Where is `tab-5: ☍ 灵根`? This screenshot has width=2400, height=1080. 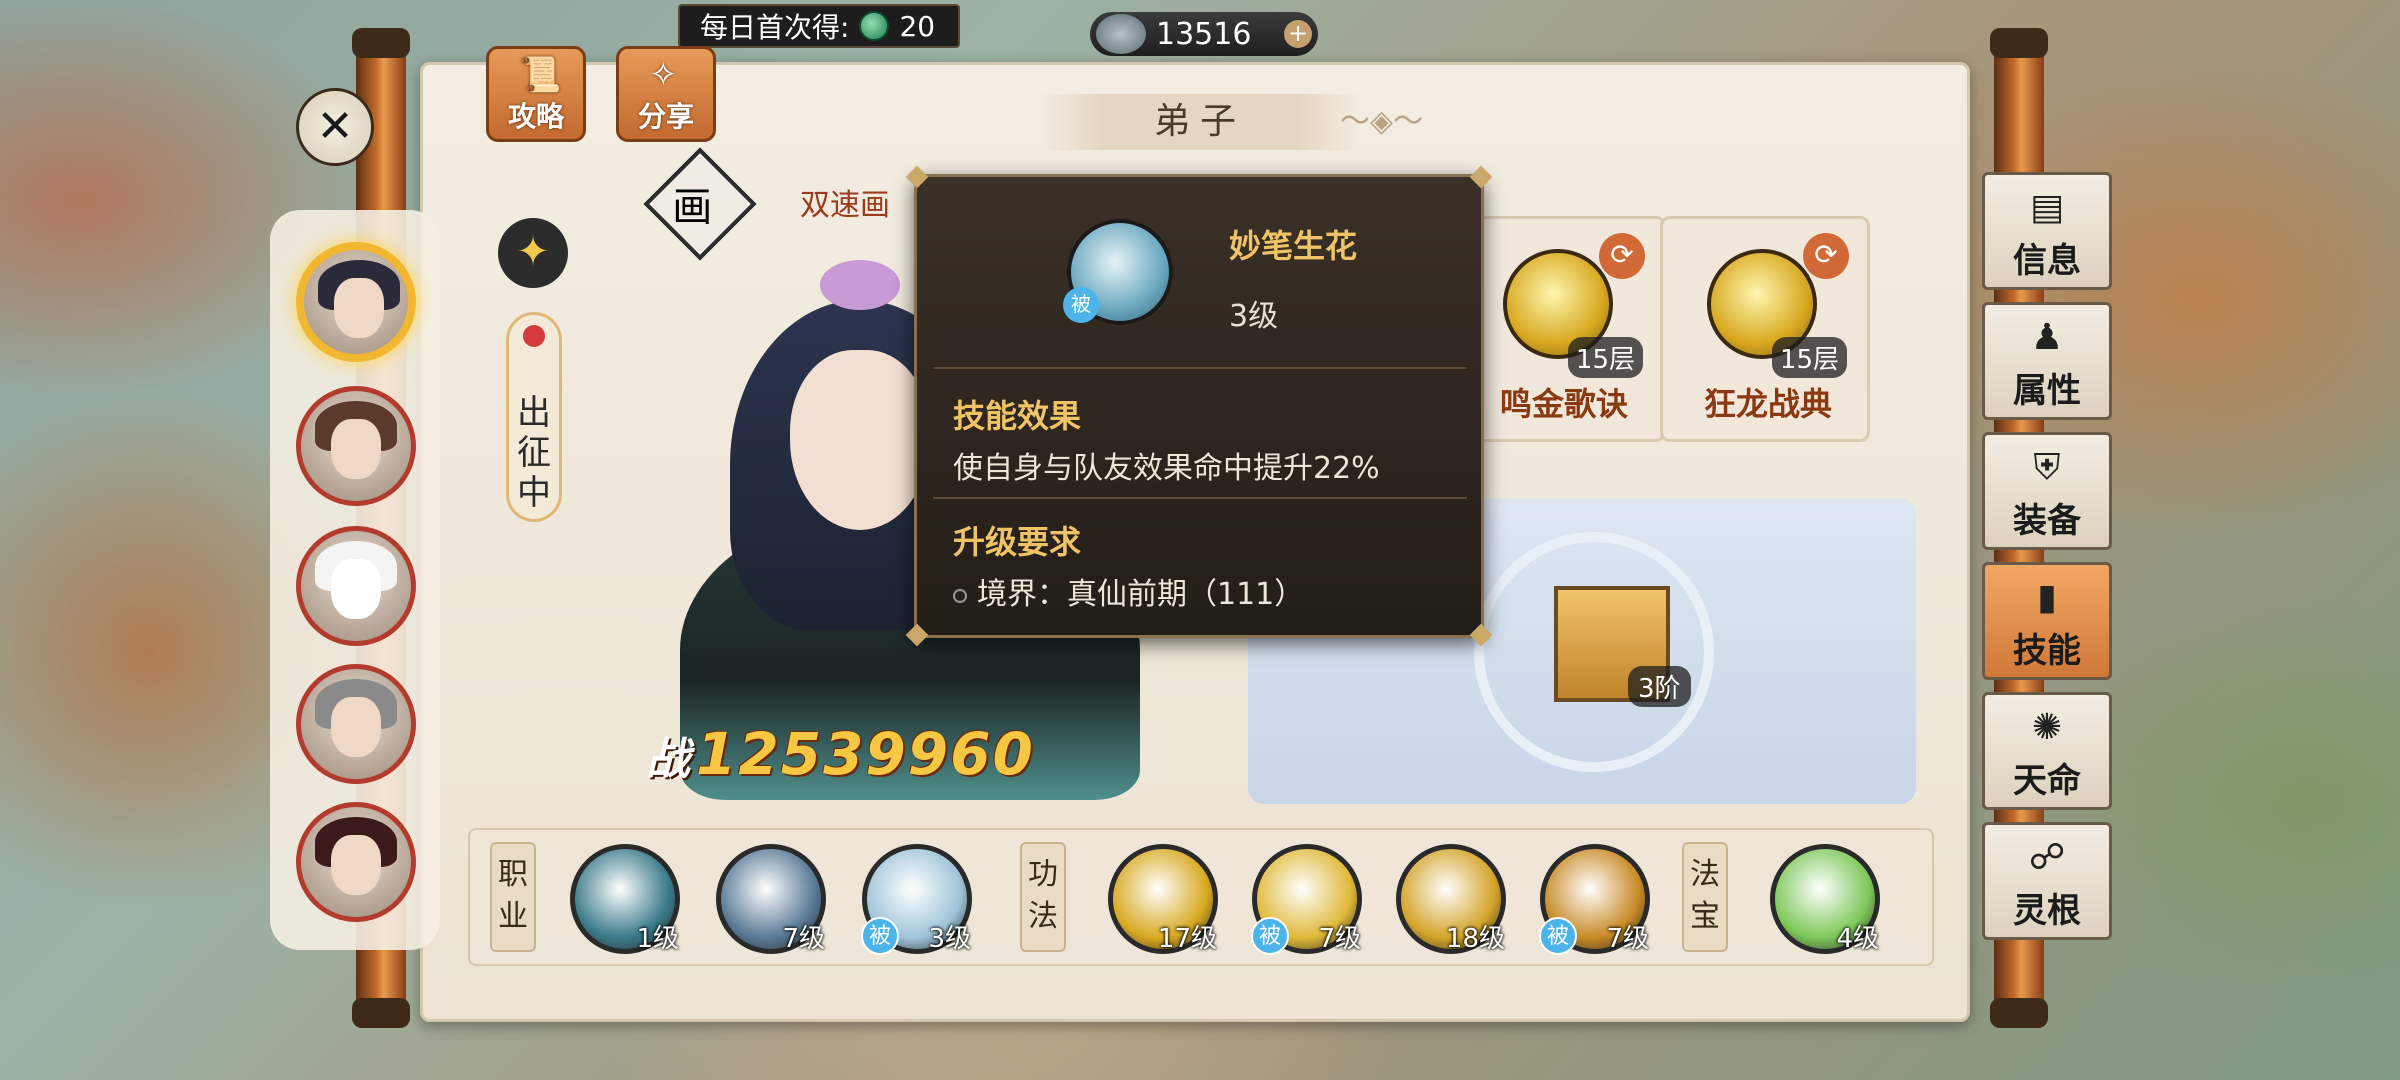 tab-5: ☍ 灵根 is located at coordinates (2047, 881).